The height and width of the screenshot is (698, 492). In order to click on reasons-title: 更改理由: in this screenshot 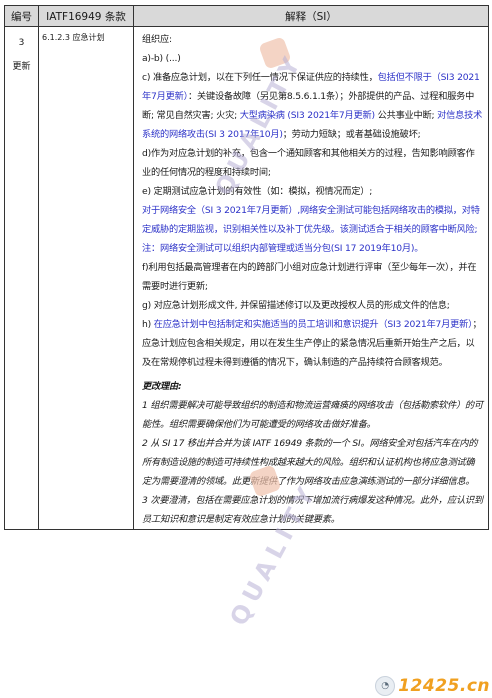, I will do `click(162, 386)`.